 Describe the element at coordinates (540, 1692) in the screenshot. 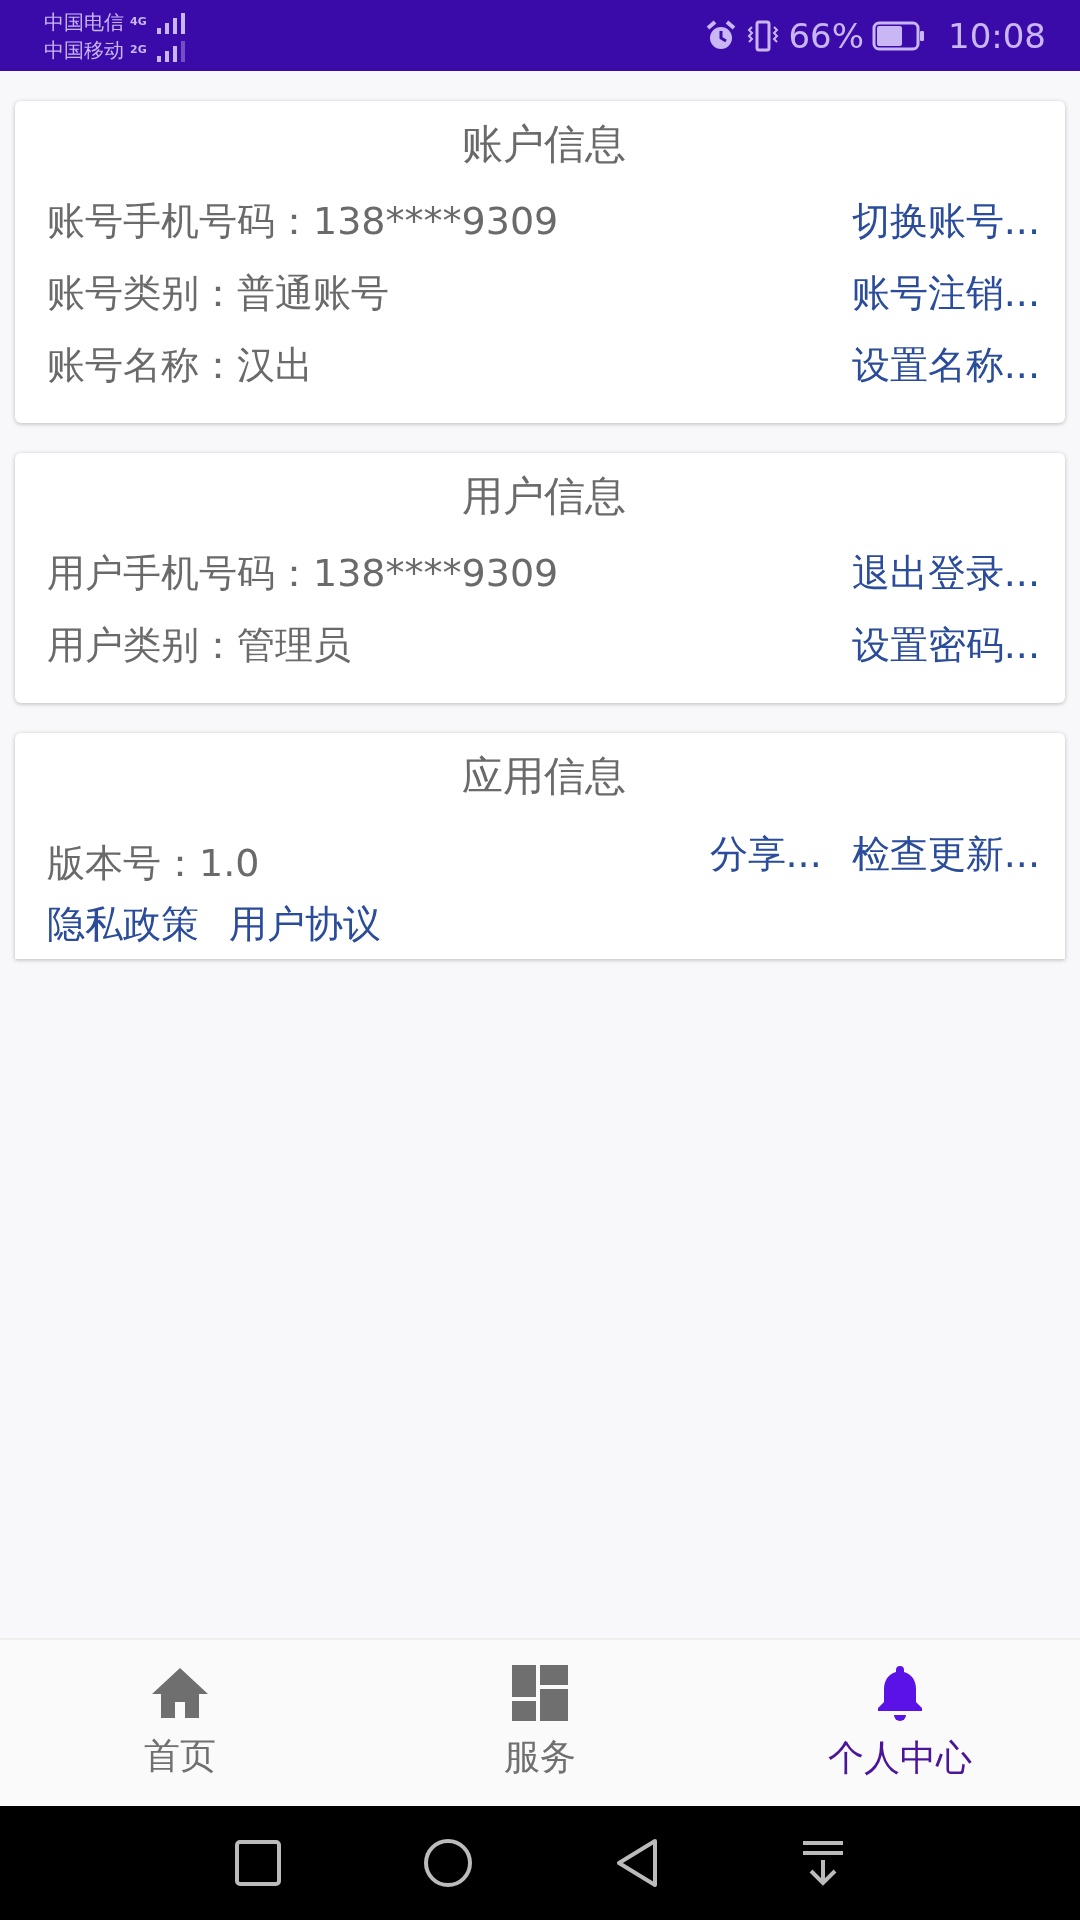

I see `dashboard-icon` at that location.